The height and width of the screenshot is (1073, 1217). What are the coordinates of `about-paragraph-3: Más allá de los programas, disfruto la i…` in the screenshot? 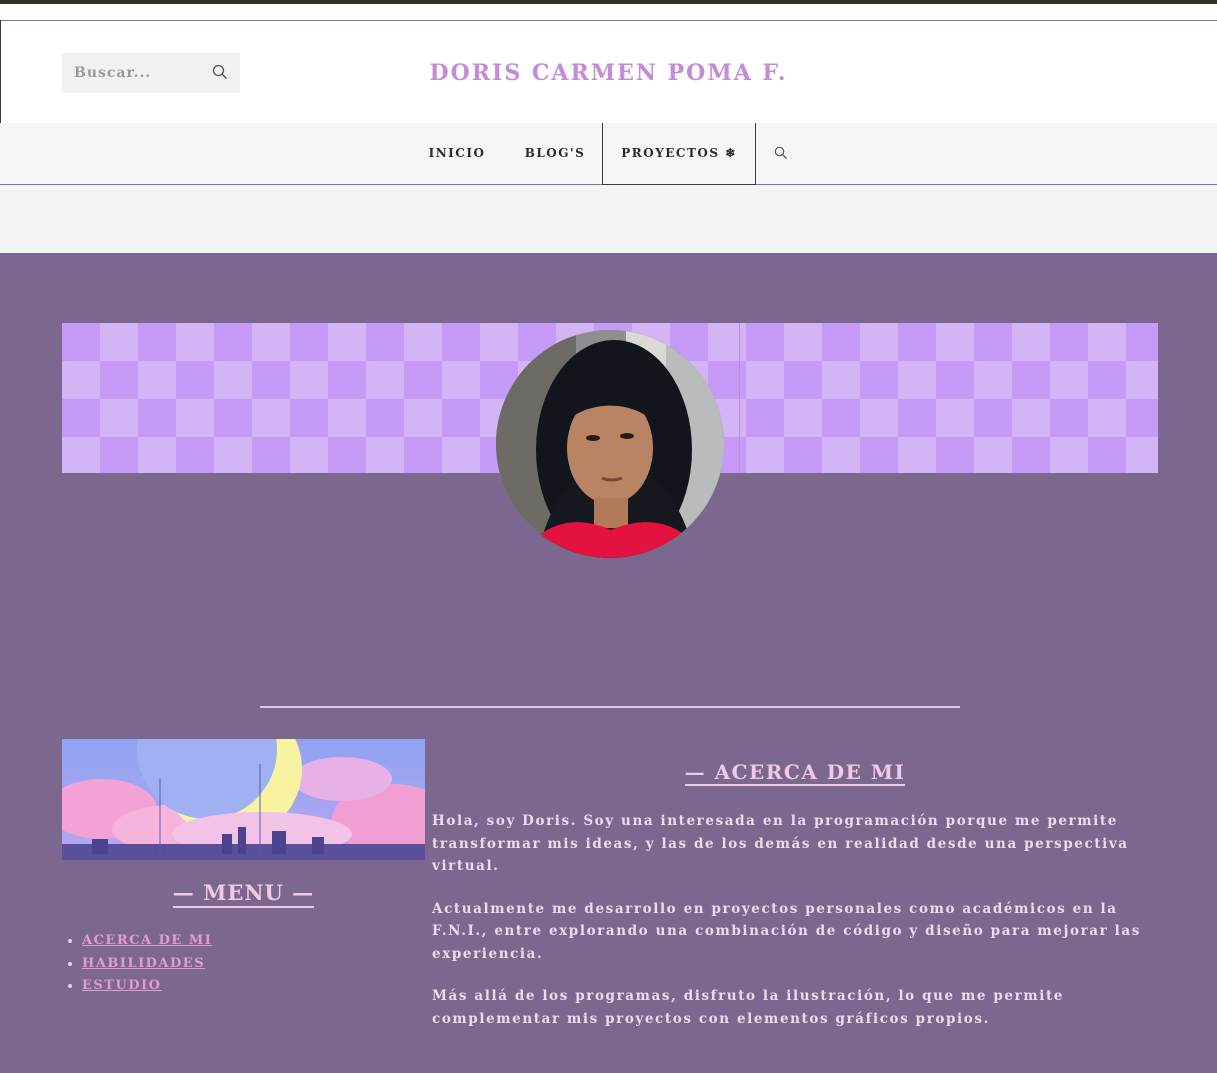 It's located at (748, 1007).